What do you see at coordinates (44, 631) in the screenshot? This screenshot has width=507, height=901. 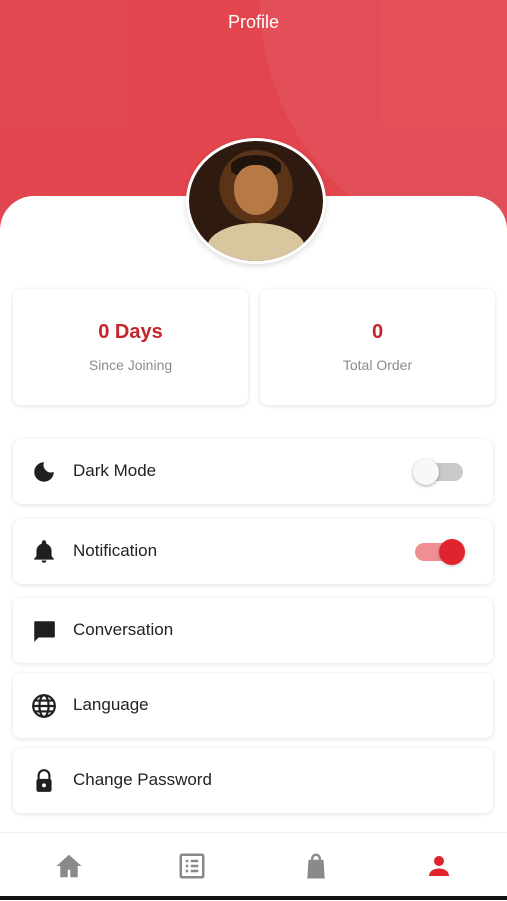 I see `chat-icon` at bounding box center [44, 631].